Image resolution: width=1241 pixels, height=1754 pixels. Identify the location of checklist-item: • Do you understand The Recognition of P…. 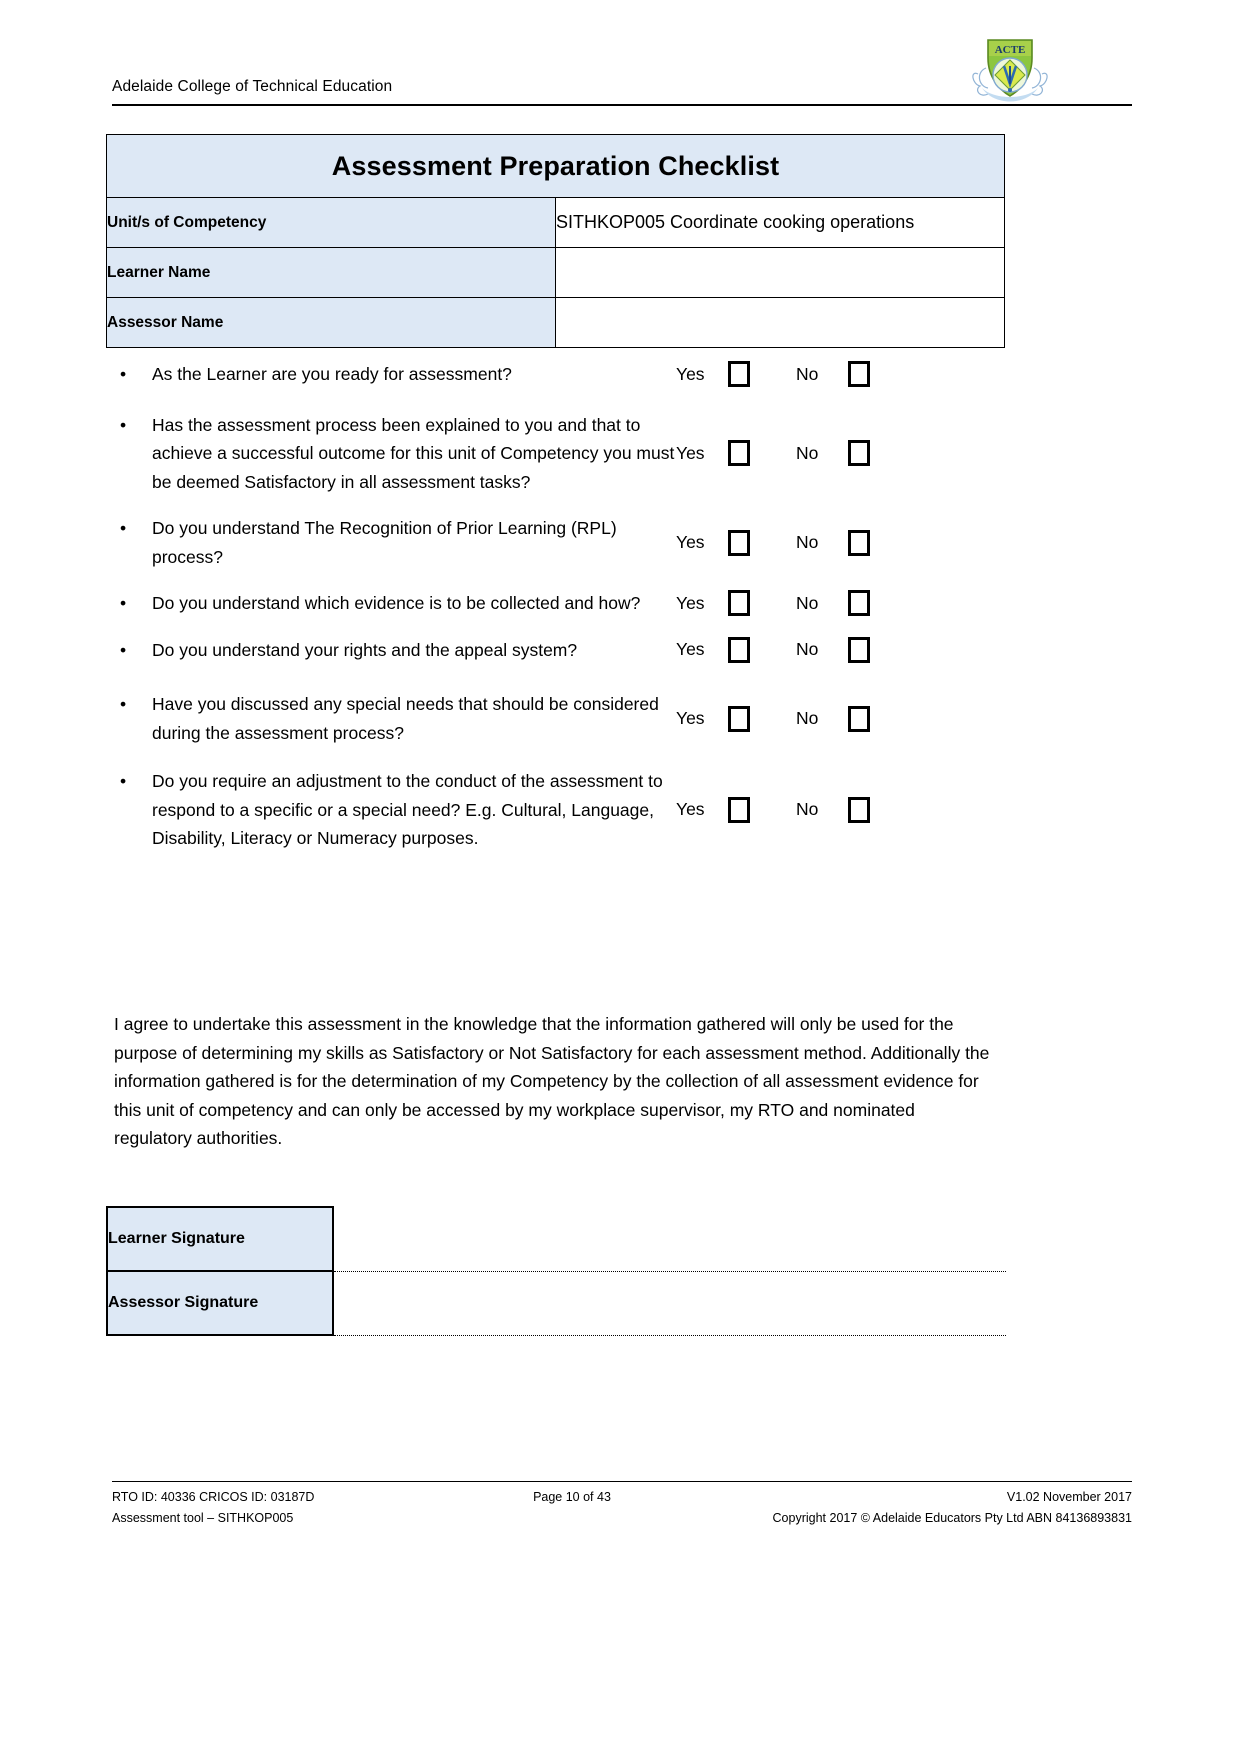
(611, 542).